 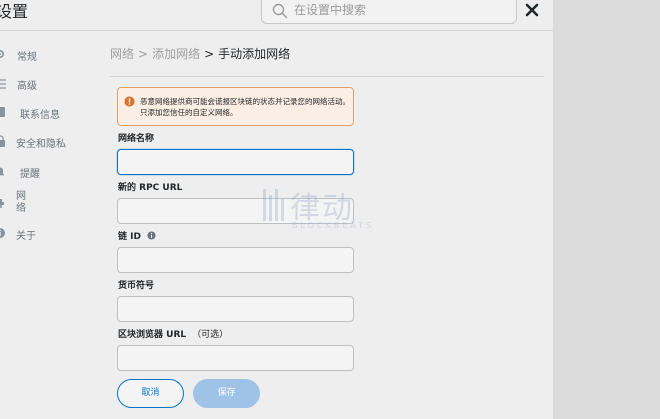 I want to click on sidebar-item-alerts: 提醒, so click(x=27, y=172).